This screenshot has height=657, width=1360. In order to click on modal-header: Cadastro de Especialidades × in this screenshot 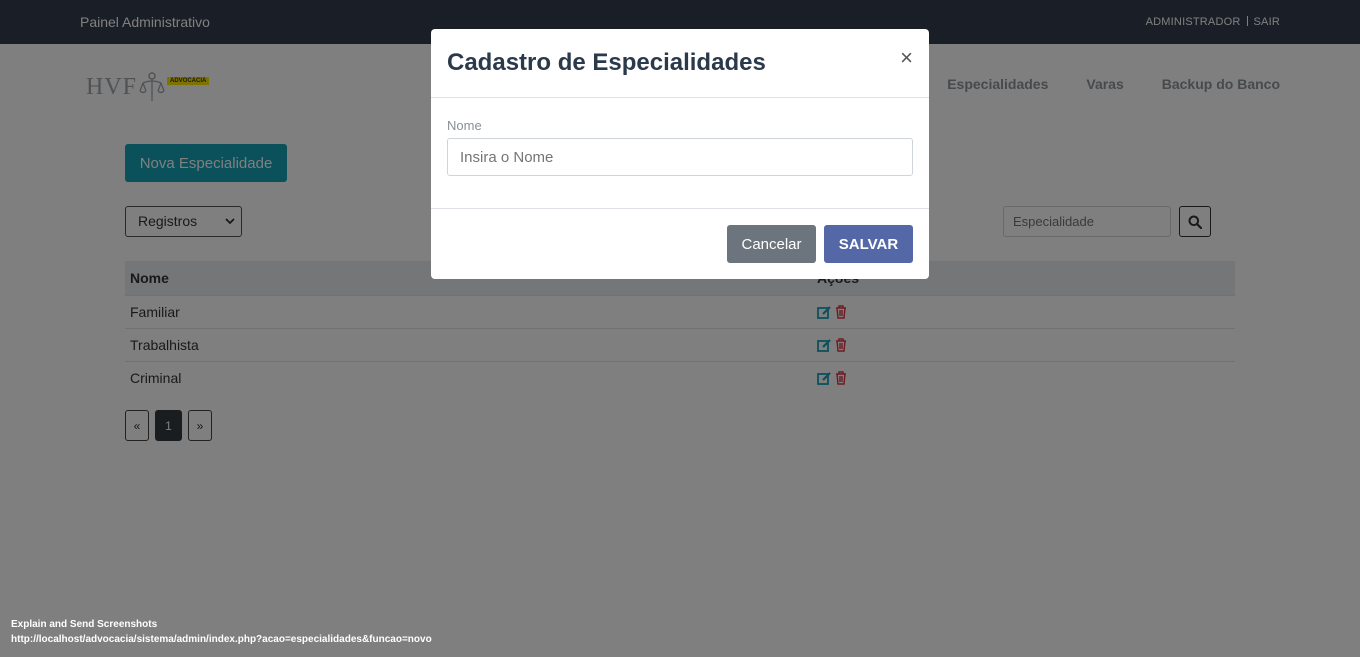, I will do `click(680, 63)`.